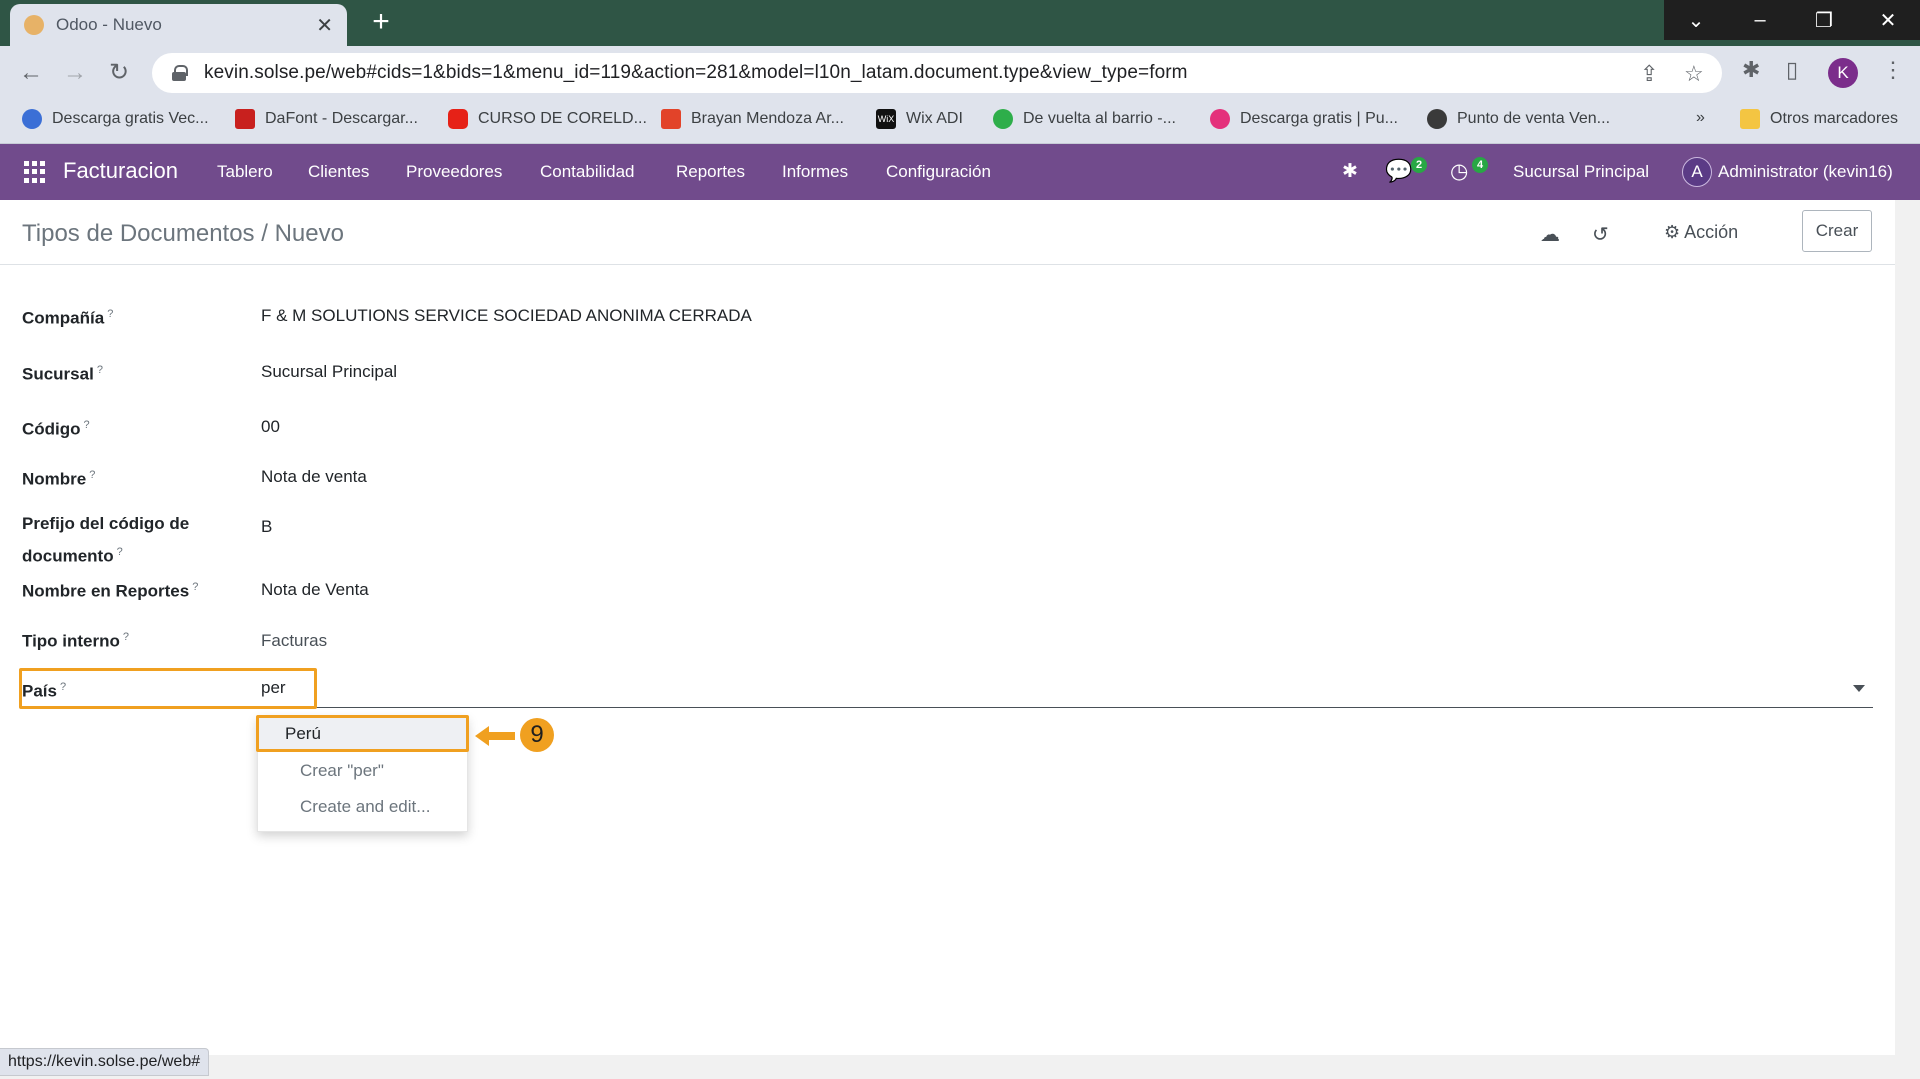 This screenshot has height=1079, width=1920. What do you see at coordinates (68, 318) in the screenshot?
I see `field-label-compania: Compañía?` at bounding box center [68, 318].